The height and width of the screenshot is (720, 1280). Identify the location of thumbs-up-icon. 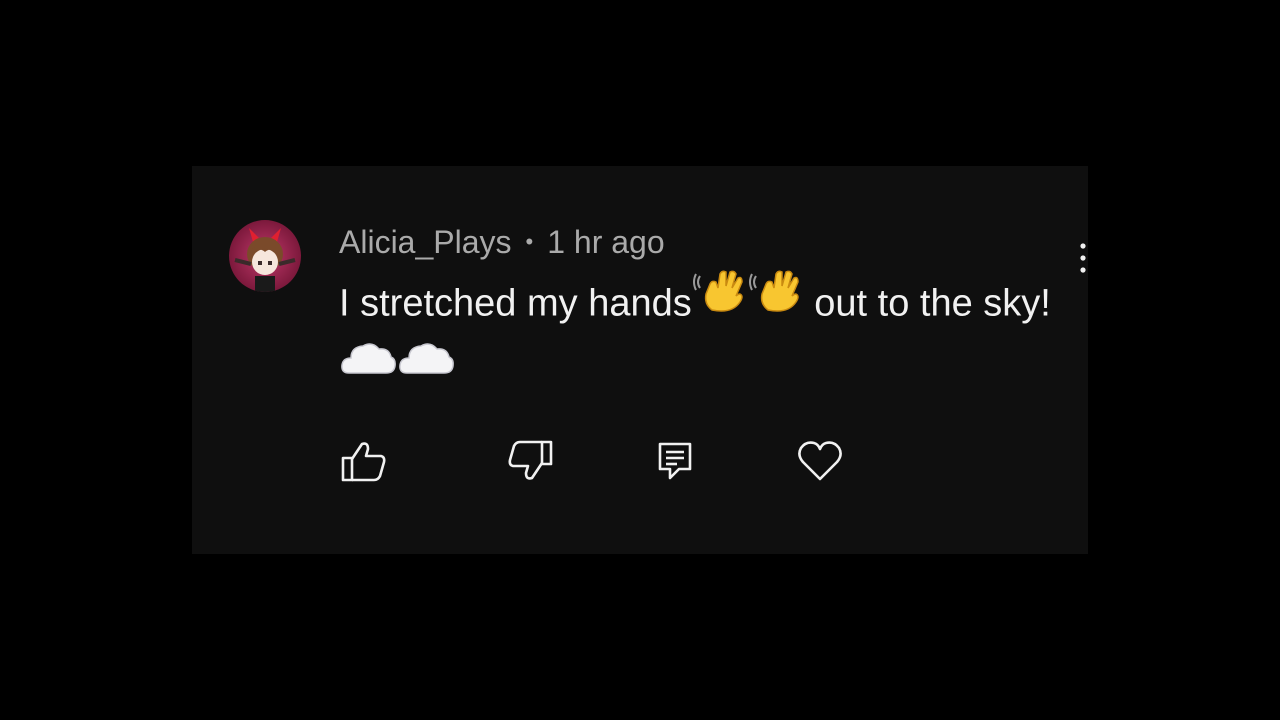
(363, 462).